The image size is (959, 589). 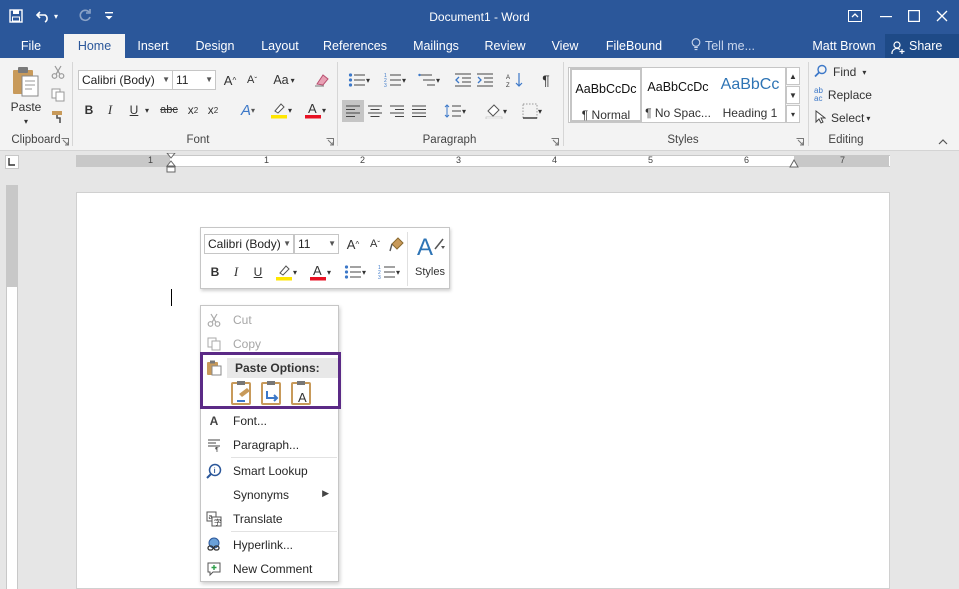 What do you see at coordinates (169, 110) in the screenshot?
I see `strikethrough-icon: abc` at bounding box center [169, 110].